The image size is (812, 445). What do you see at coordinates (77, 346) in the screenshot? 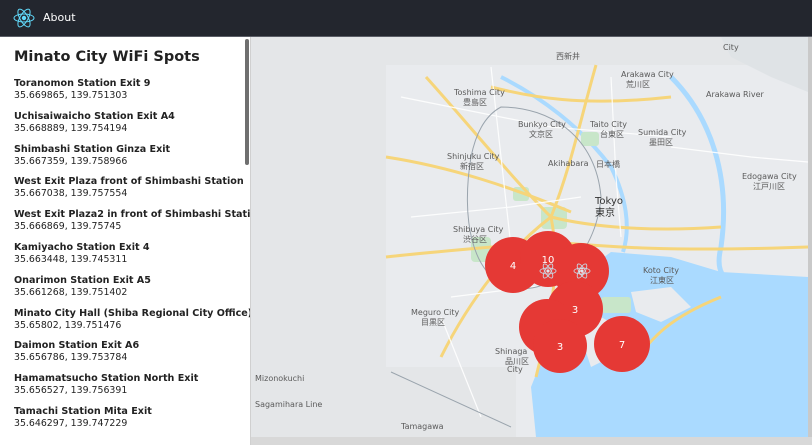
I see `spot-name: Daimon Station Exit A6` at bounding box center [77, 346].